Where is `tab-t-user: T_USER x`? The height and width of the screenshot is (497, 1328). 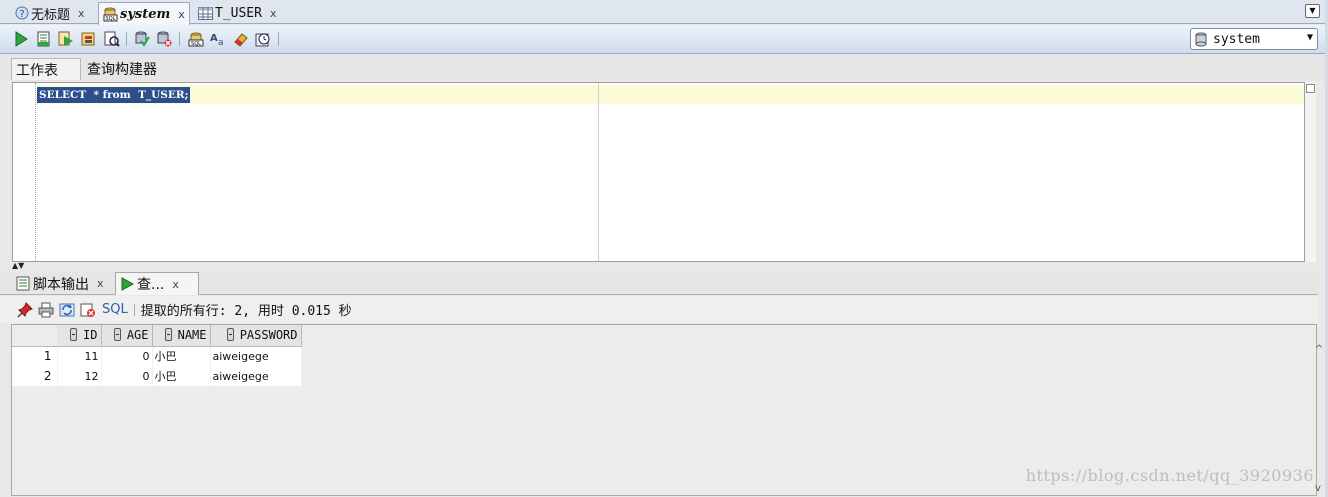 tab-t-user: T_USER x is located at coordinates (237, 13).